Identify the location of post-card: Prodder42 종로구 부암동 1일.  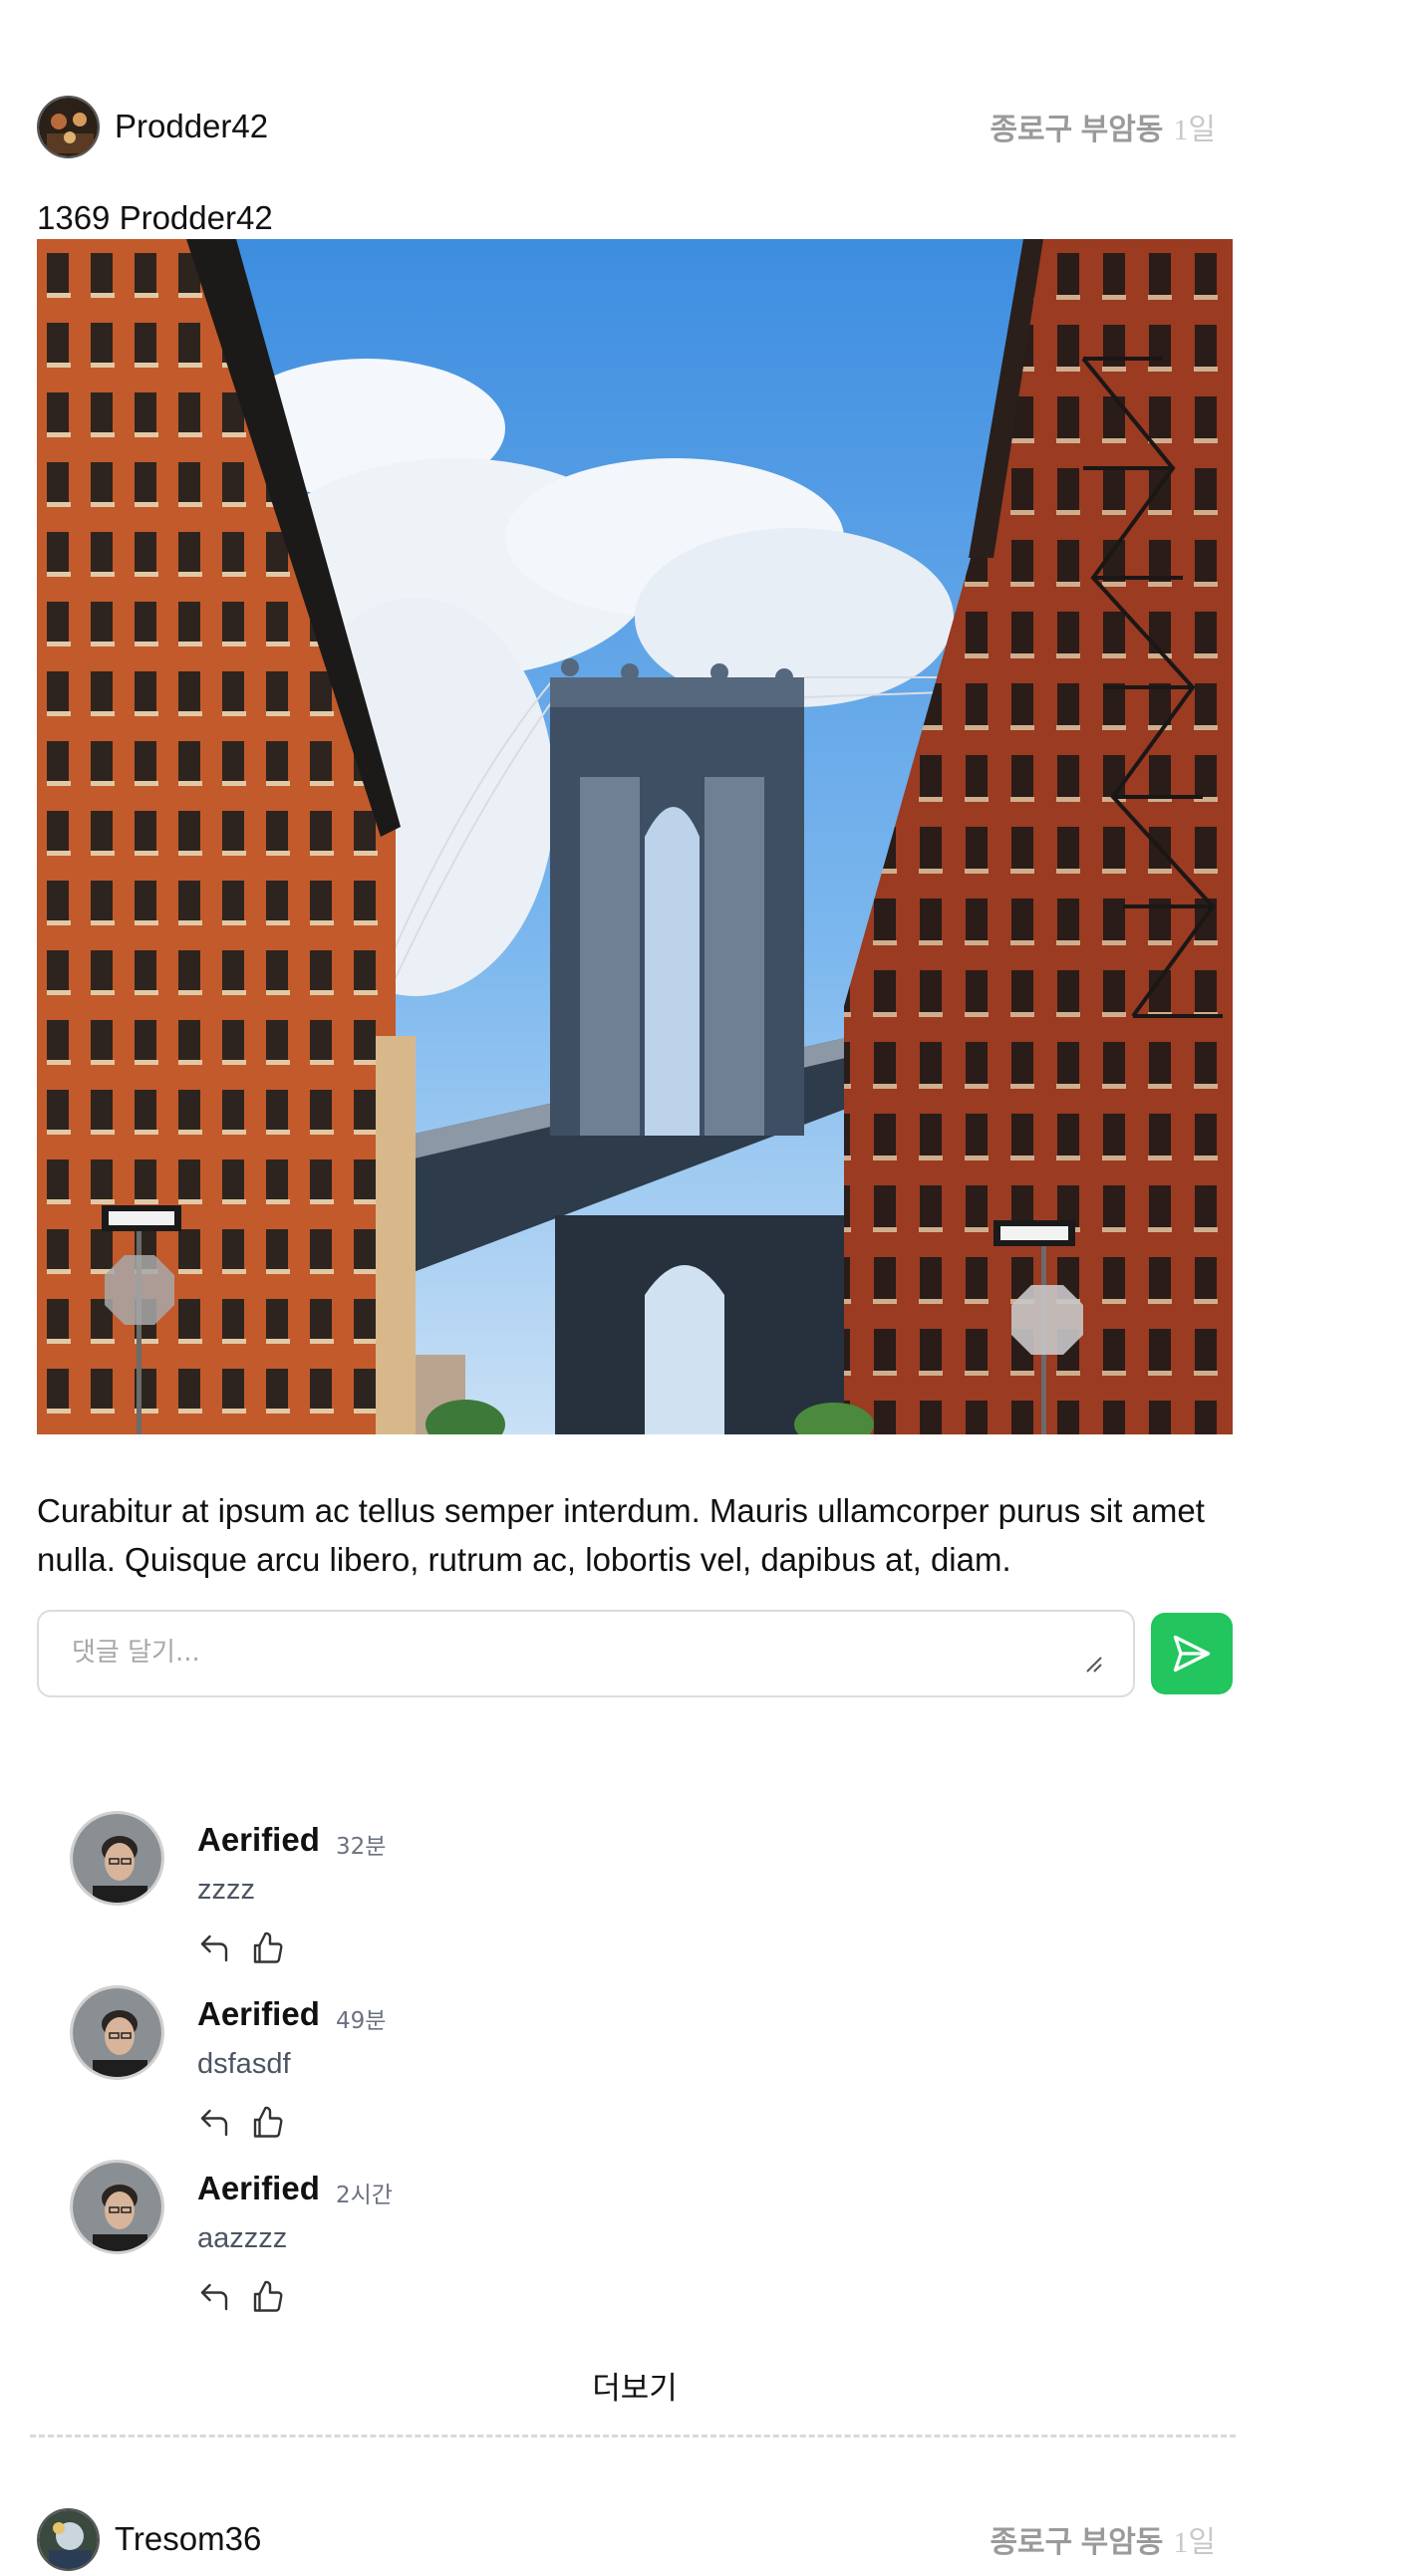
(635, 126).